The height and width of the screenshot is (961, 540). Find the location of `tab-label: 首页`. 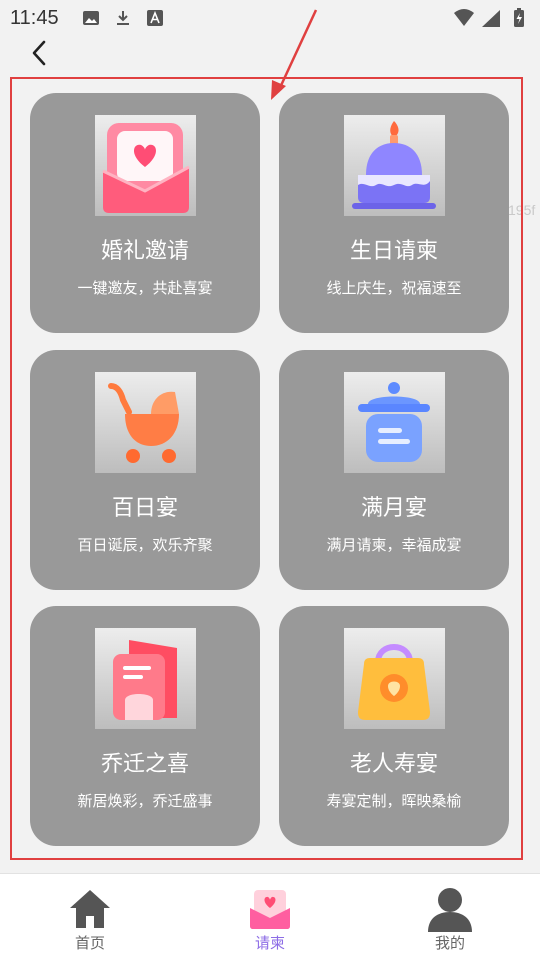

tab-label: 首页 is located at coordinates (89, 943).